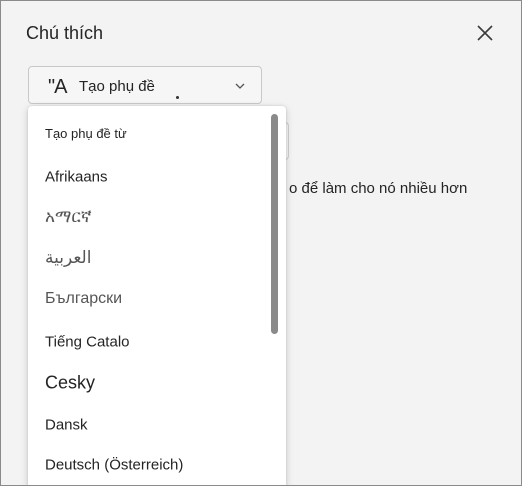 The height and width of the screenshot is (486, 522). What do you see at coordinates (57, 87) in the screenshot?
I see `captions-icon: "A` at bounding box center [57, 87].